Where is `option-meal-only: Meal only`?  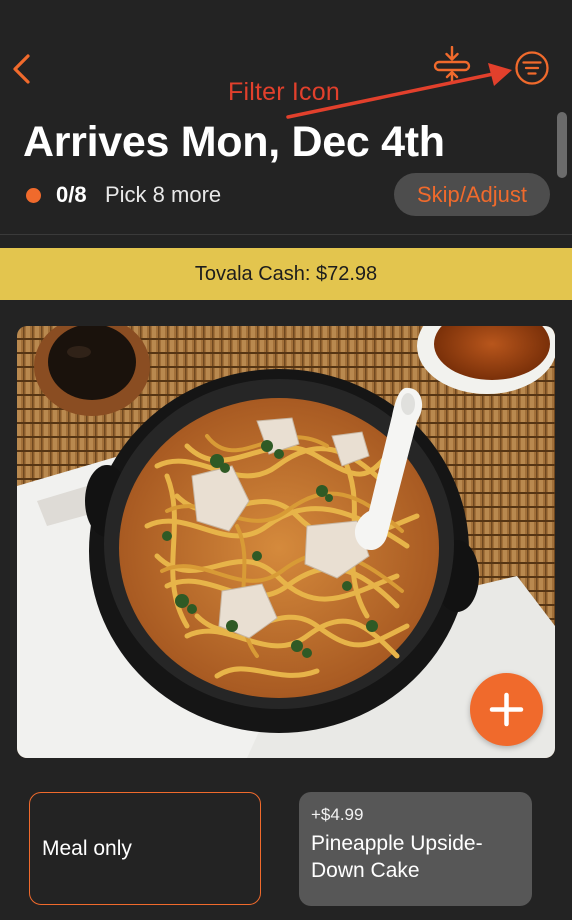
option-meal-only: Meal only is located at coordinates (145, 848).